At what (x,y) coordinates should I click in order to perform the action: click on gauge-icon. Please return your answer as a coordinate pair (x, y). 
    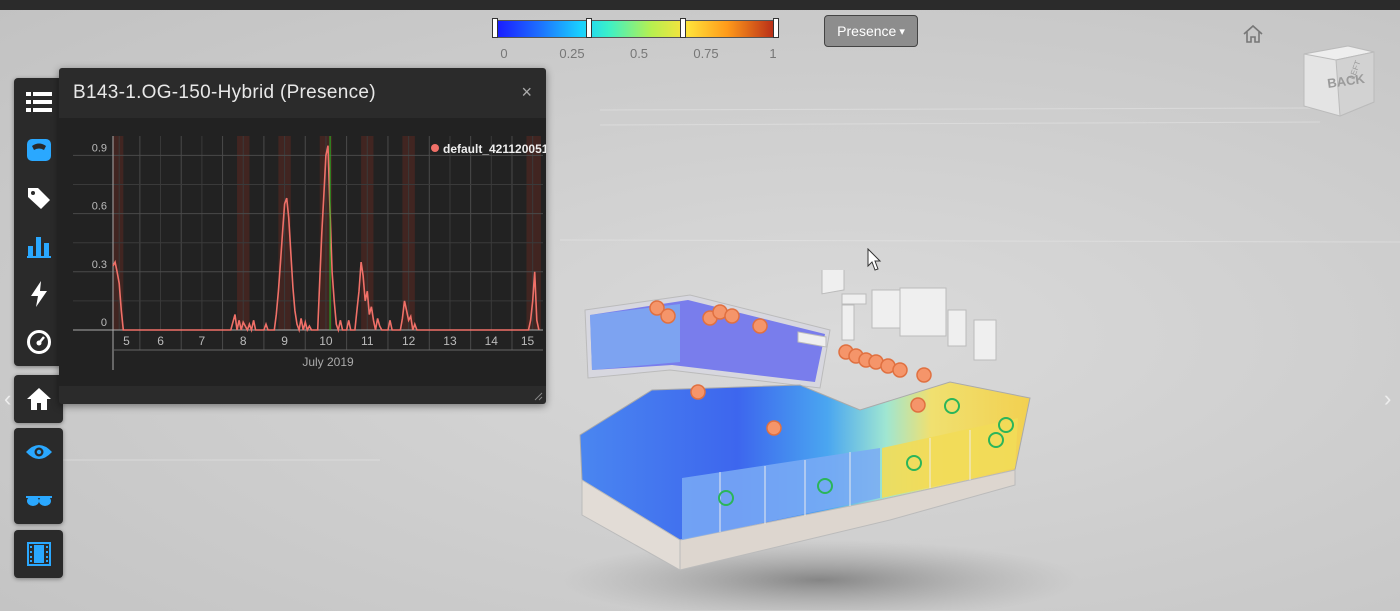
    Looking at the image, I should click on (38, 342).